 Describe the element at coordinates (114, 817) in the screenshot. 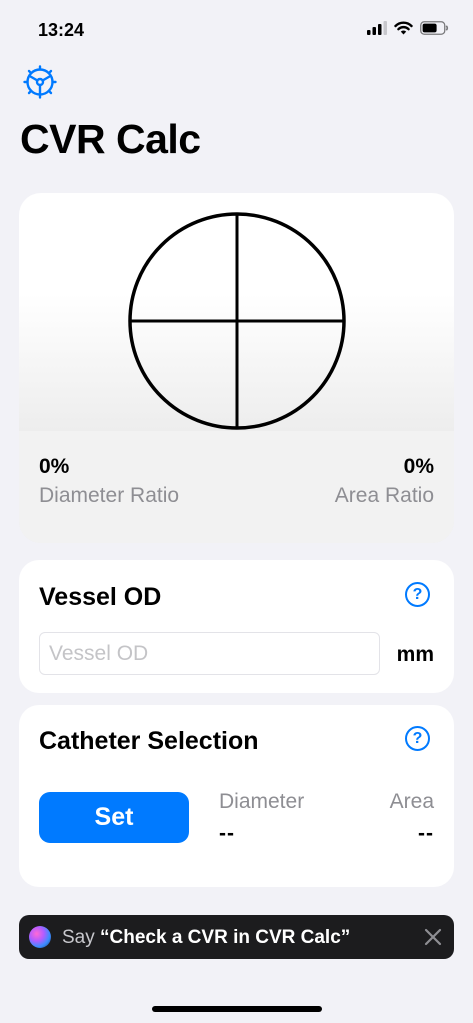

I see `set-button: Set` at that location.